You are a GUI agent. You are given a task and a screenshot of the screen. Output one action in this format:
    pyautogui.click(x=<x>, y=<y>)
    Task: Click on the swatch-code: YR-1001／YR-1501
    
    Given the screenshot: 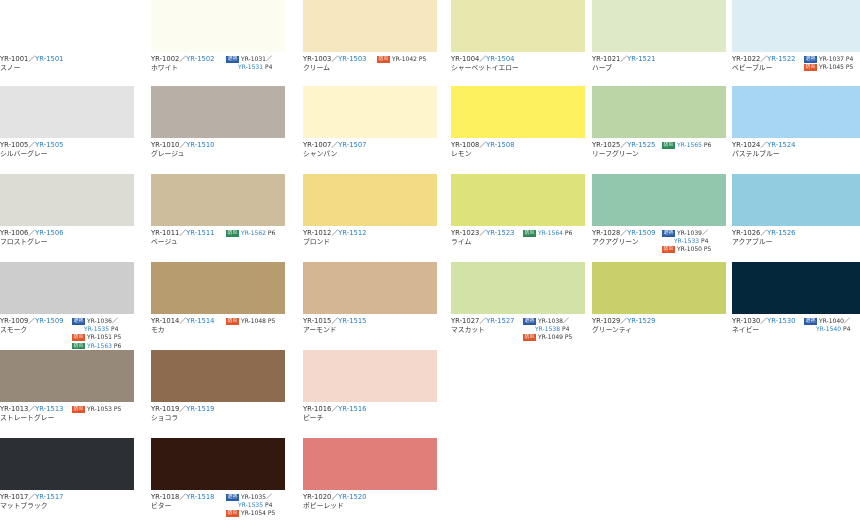 What is the action you would take?
    pyautogui.click(x=67, y=59)
    